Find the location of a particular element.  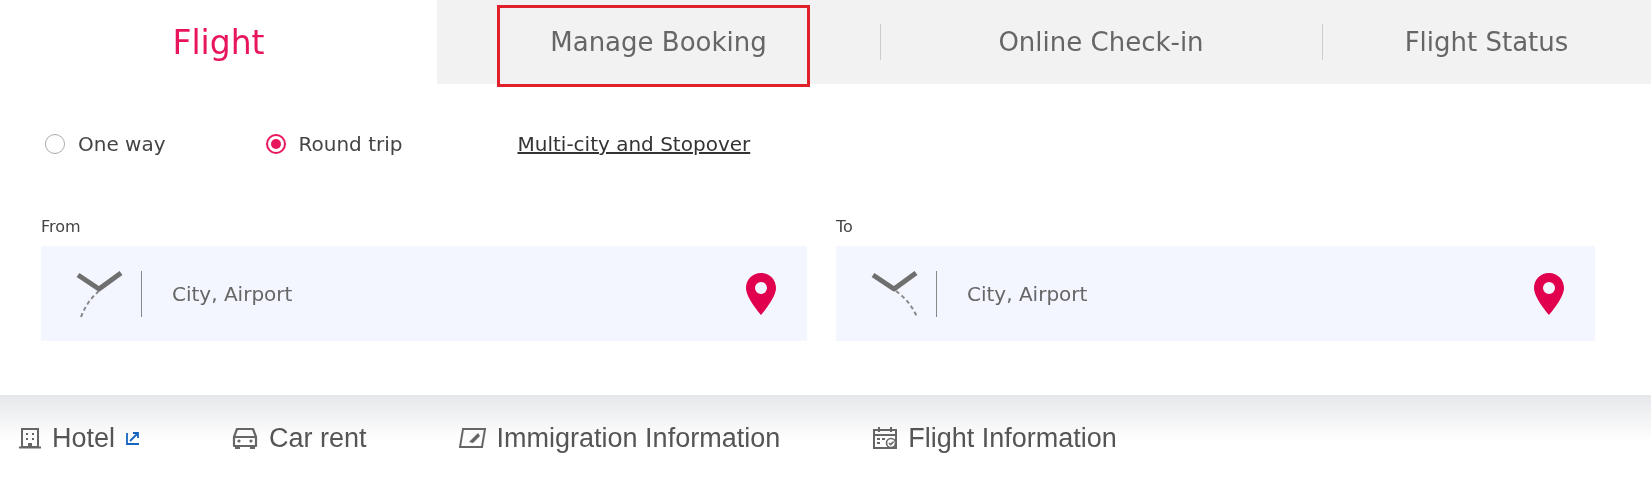

building-icon is located at coordinates (30, 438).